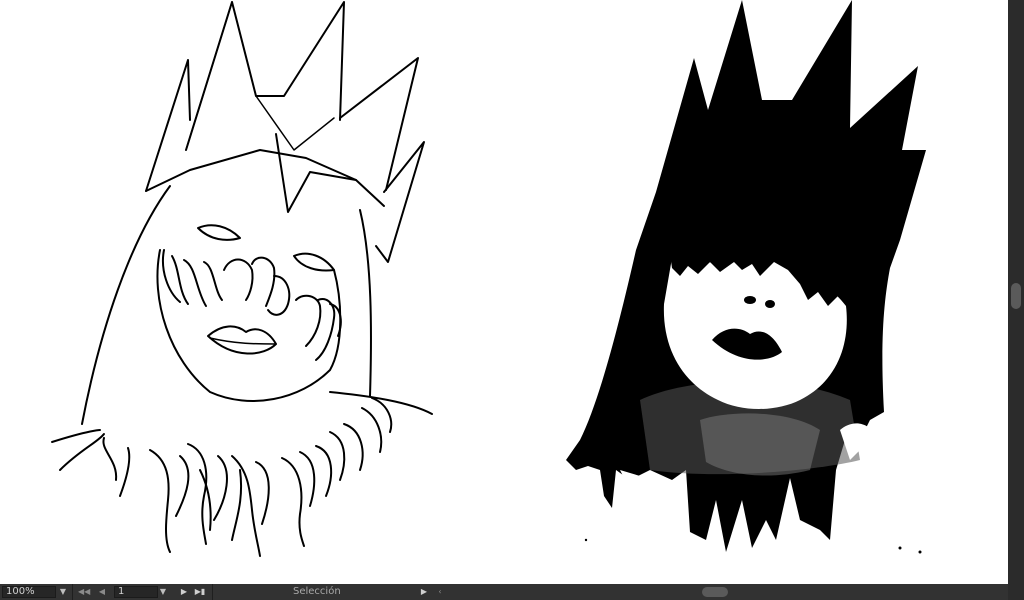 The height and width of the screenshot is (600, 1024). What do you see at coordinates (424, 592) in the screenshot?
I see `status-menu-icon: ▶` at bounding box center [424, 592].